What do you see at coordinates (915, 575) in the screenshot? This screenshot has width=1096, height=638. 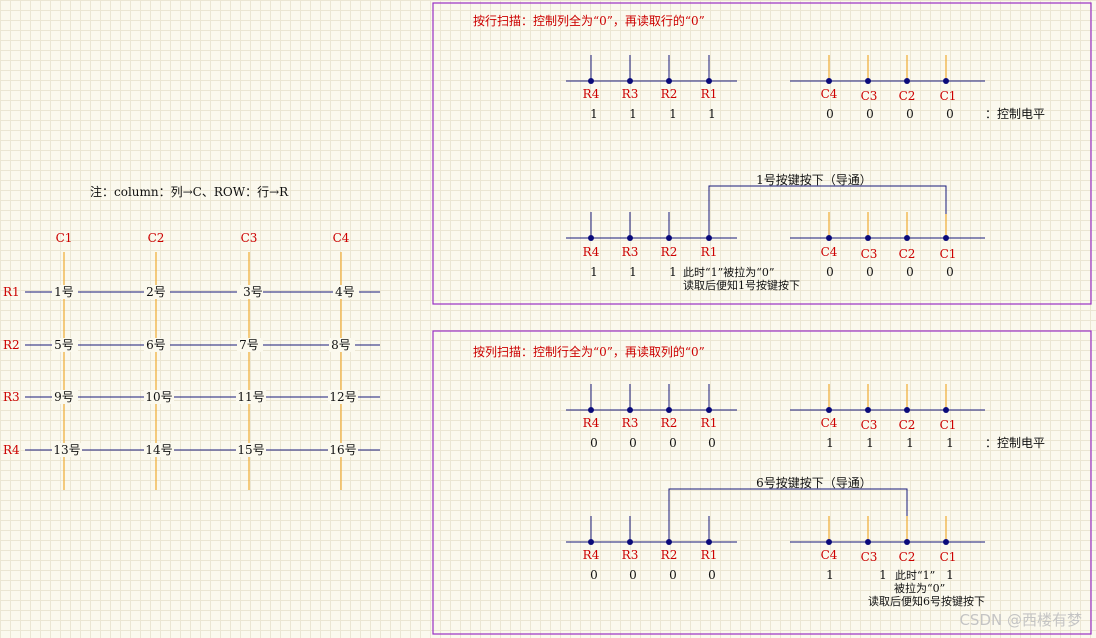 I see `pulled-low-note: 此时“1”` at bounding box center [915, 575].